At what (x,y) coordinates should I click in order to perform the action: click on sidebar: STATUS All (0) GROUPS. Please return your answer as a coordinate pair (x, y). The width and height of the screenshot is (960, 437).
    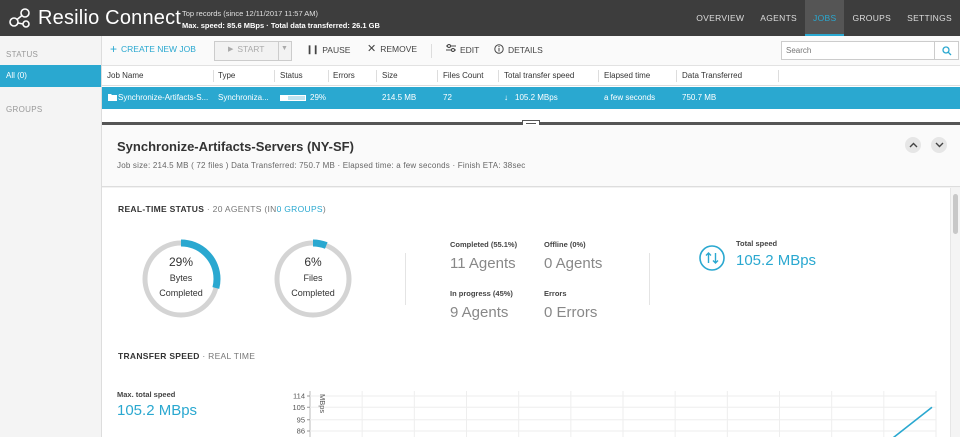
    Looking at the image, I should click on (51, 236).